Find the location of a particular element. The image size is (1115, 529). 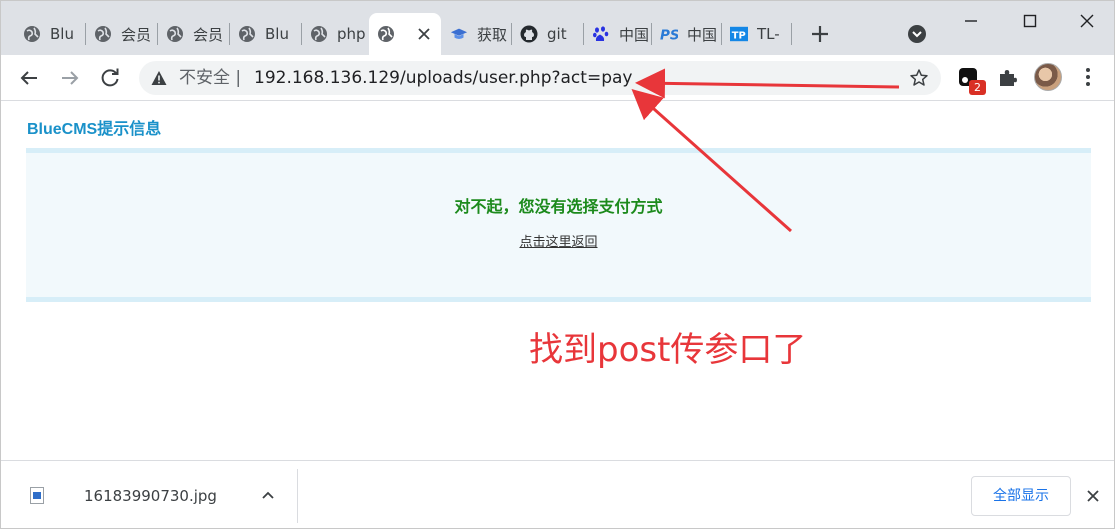

tab-4: Blu is located at coordinates (265, 34).